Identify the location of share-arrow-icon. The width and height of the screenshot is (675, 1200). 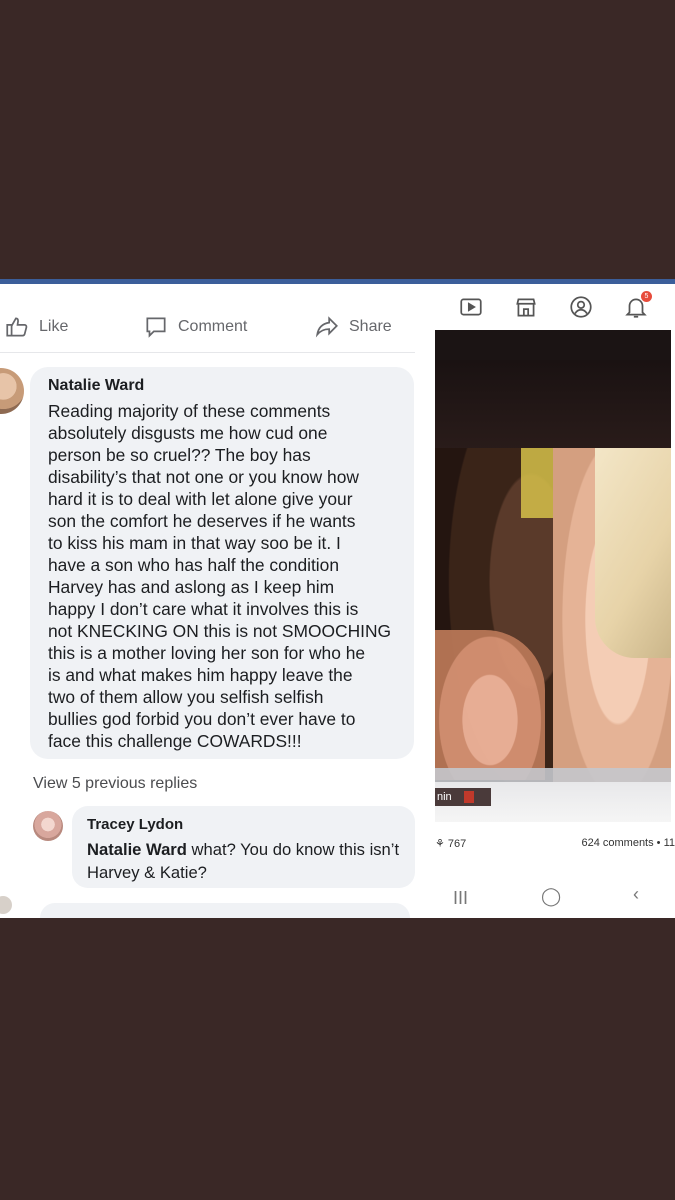
(327, 327).